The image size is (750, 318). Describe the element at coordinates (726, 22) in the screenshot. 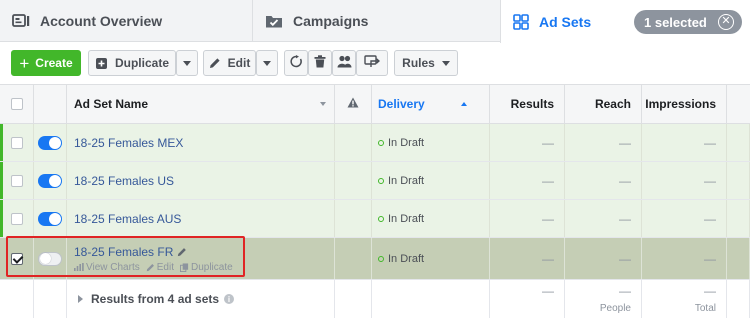

I see `clear-selection-close-icon: ✕` at that location.